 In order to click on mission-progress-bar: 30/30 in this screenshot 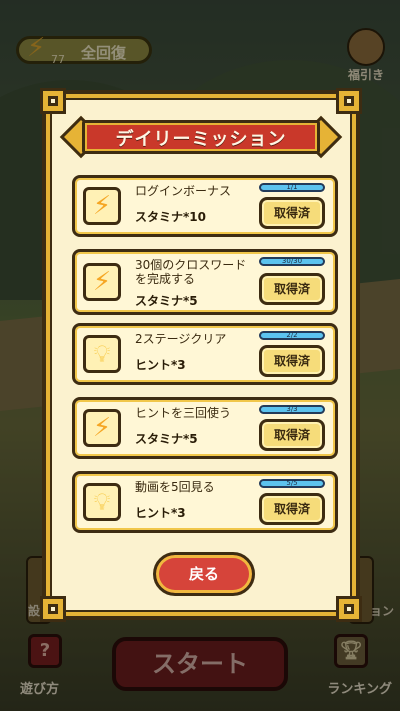, I will do `click(292, 261)`.